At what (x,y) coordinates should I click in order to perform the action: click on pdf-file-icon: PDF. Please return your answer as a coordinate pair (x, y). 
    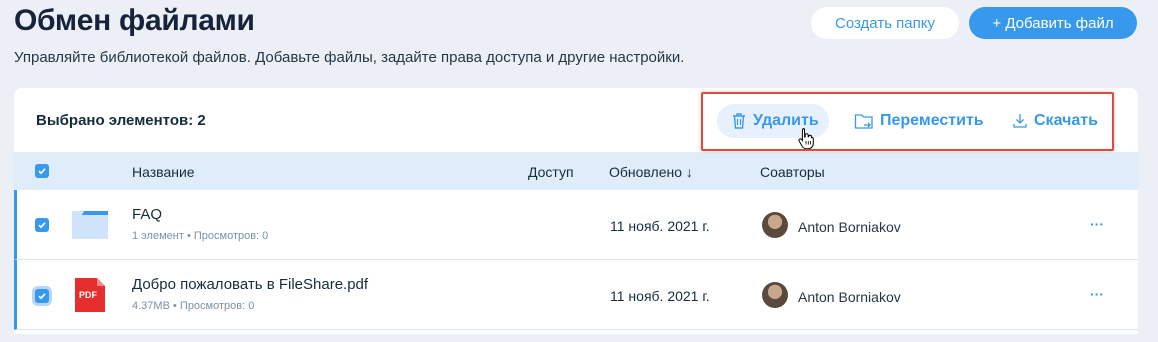
    Looking at the image, I should click on (90, 295).